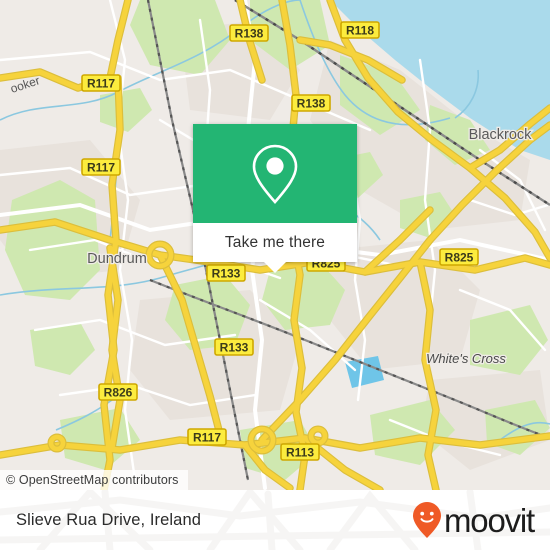  What do you see at coordinates (117, 259) in the screenshot?
I see `place-label: Dundrum` at bounding box center [117, 259].